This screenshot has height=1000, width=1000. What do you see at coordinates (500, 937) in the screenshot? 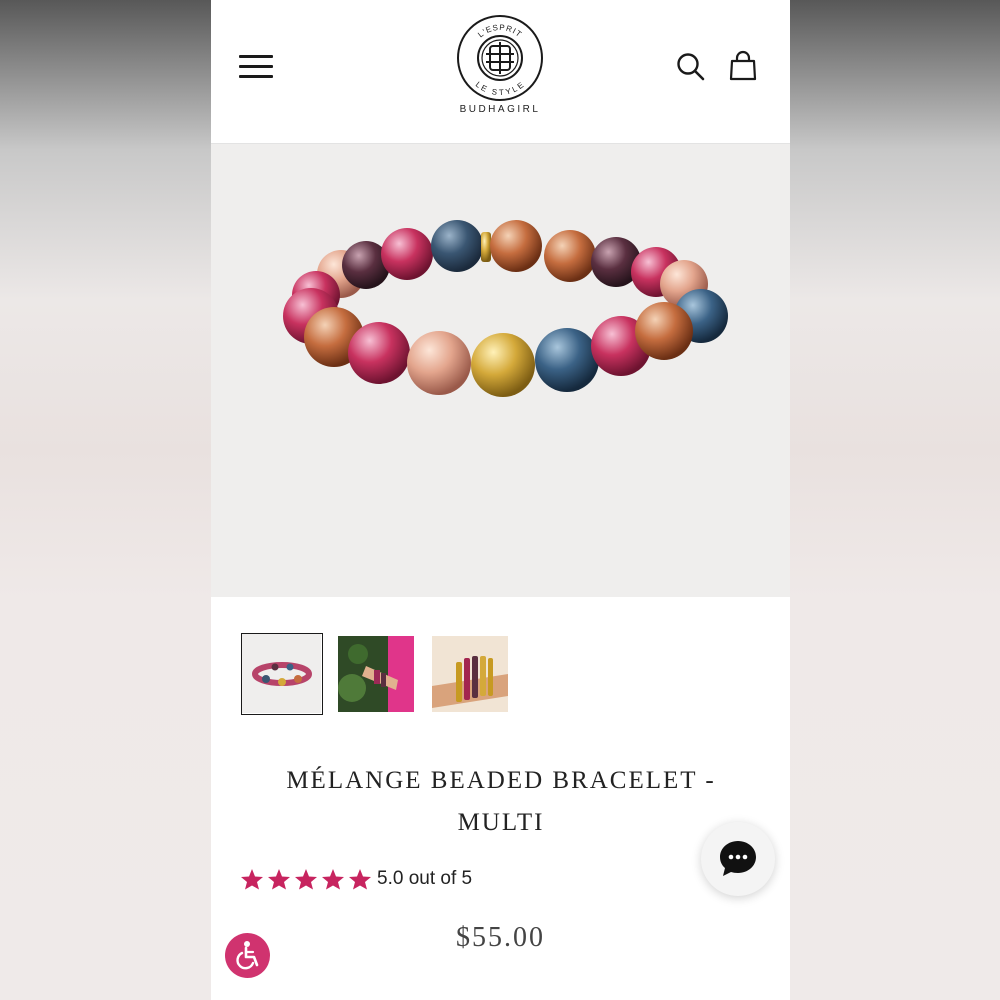
I see `product-price: $55.00` at bounding box center [500, 937].